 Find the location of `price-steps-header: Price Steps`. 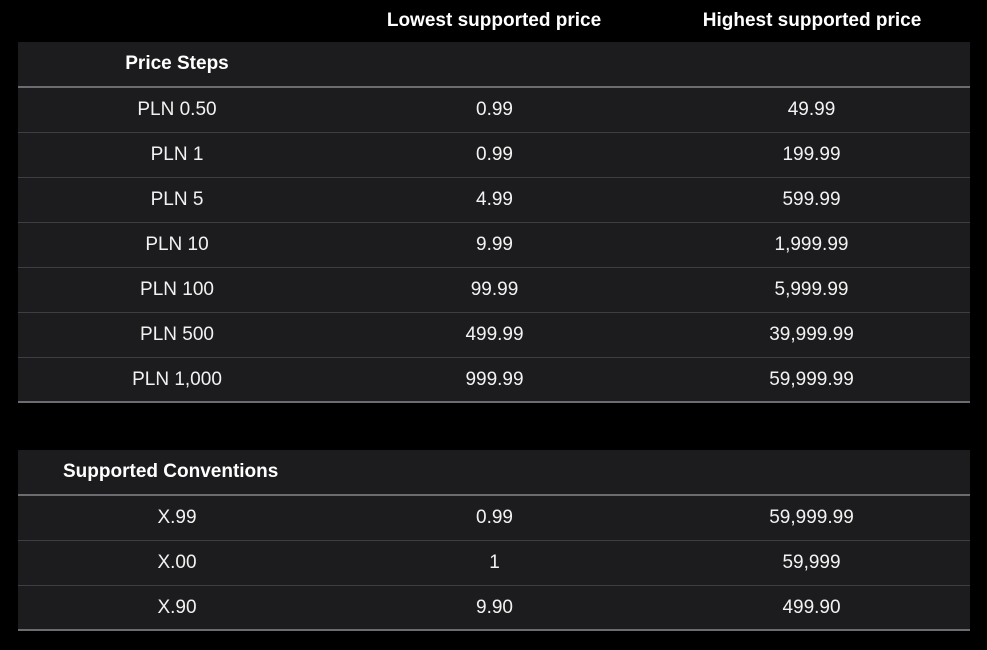

price-steps-header: Price Steps is located at coordinates (494, 65).